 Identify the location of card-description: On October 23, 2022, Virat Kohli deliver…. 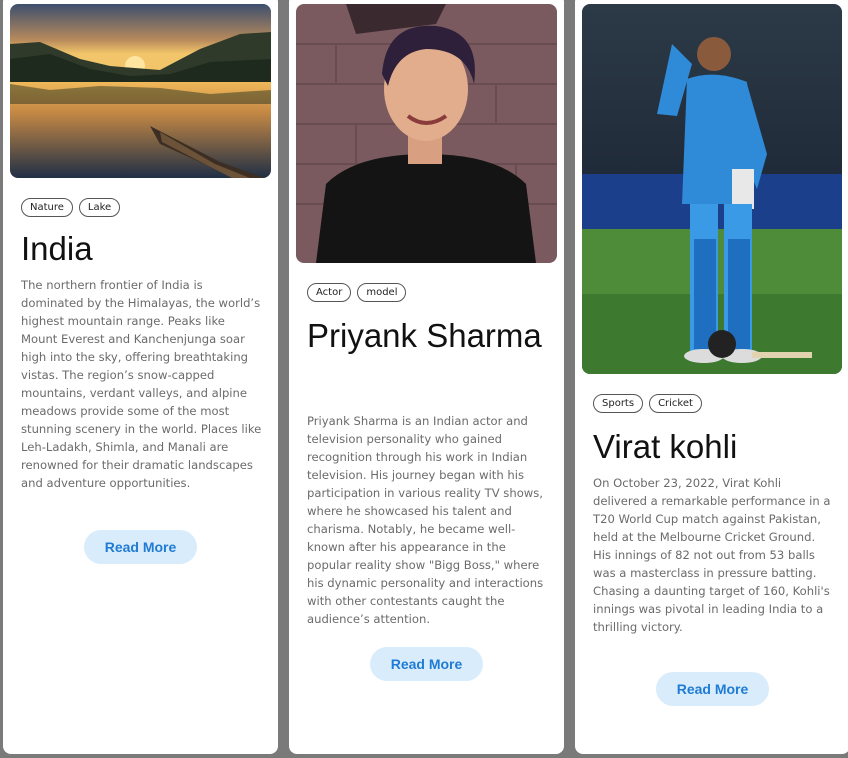
(712, 555).